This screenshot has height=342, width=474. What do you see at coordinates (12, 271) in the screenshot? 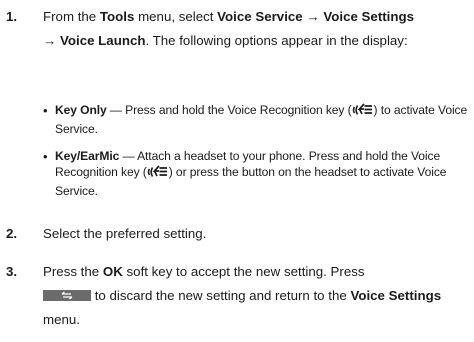
I see `step-number: 3.` at bounding box center [12, 271].